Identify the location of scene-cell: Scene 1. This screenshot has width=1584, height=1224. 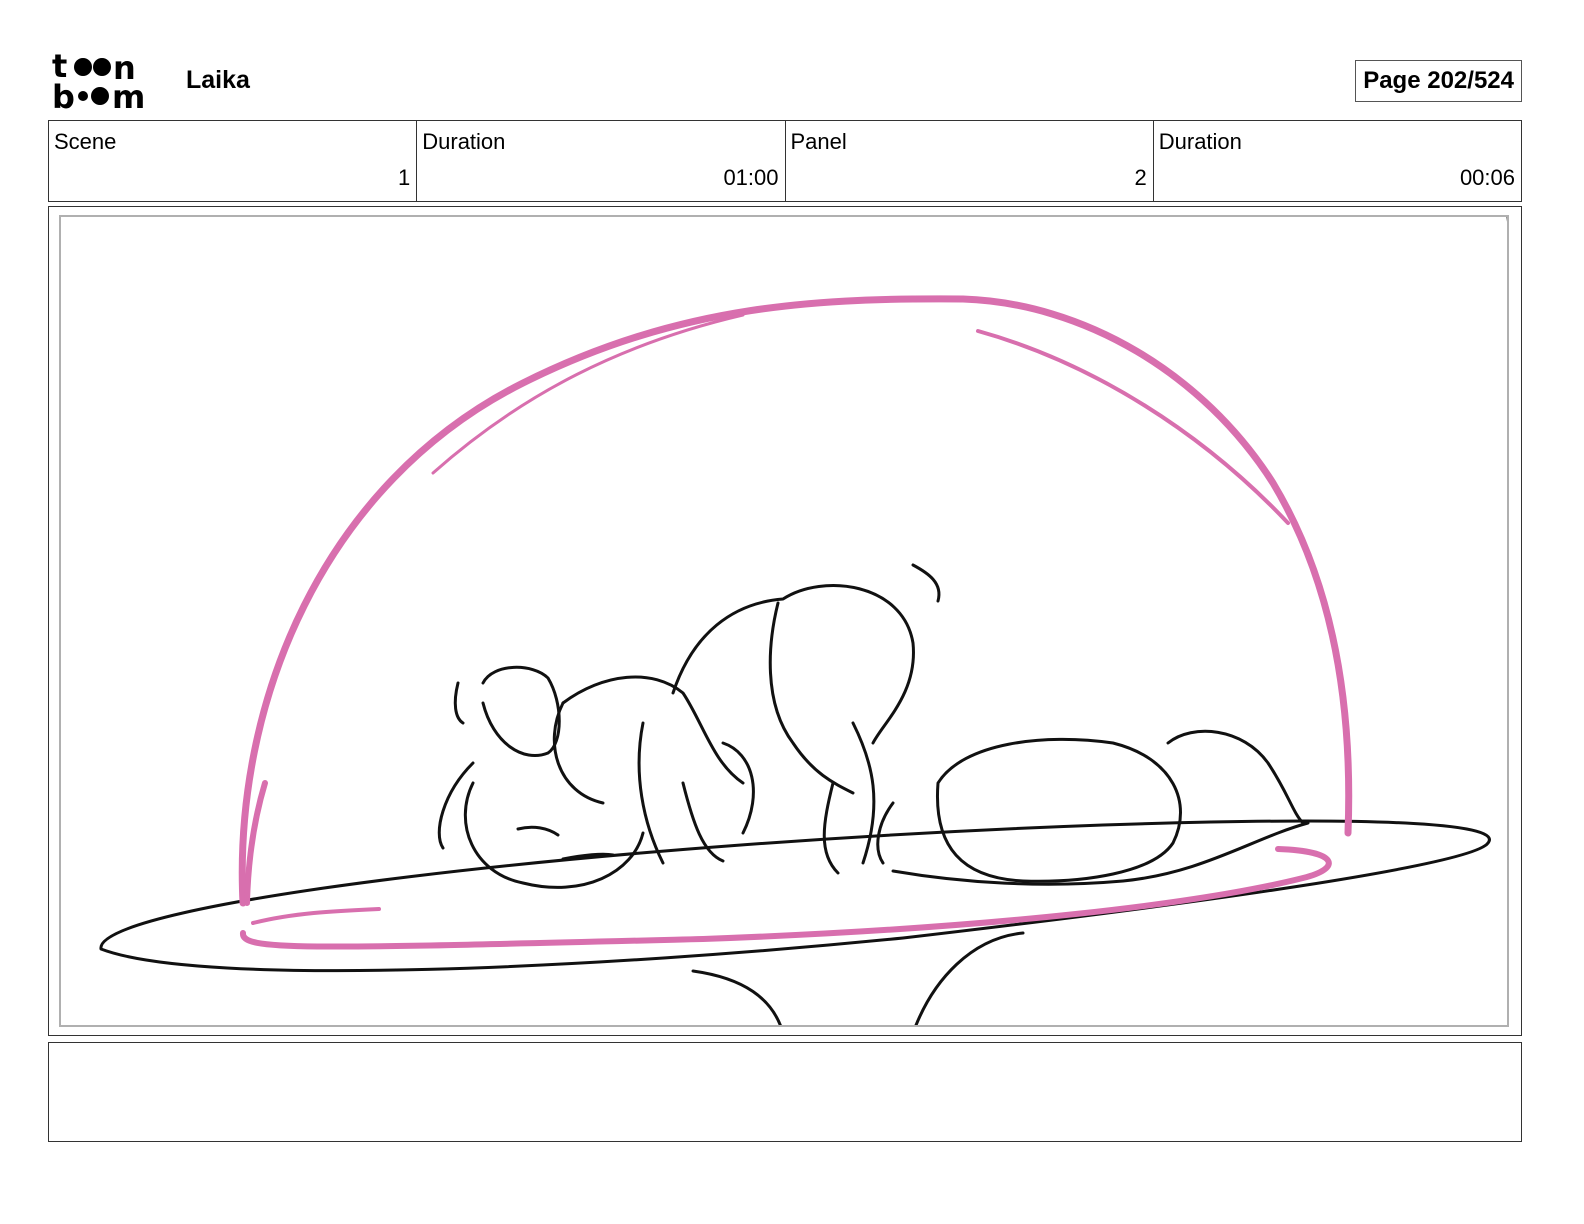
(232, 161).